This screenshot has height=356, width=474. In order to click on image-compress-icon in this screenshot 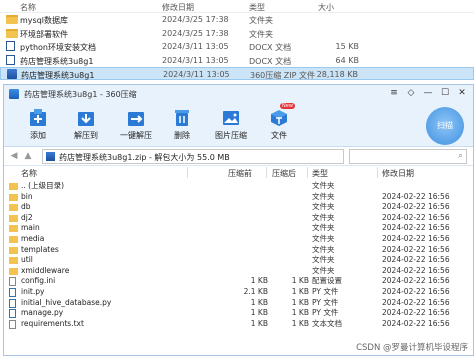, I will do `click(231, 118)`.